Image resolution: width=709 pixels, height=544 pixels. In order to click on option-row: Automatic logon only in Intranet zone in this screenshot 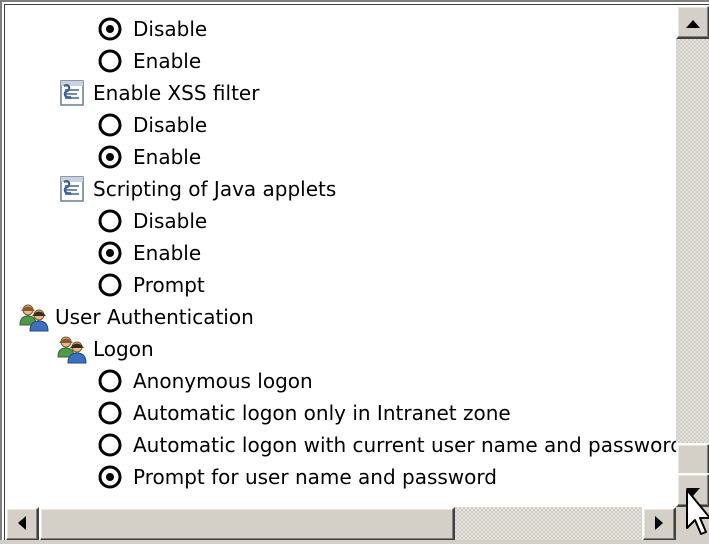, I will do `click(304, 413)`.